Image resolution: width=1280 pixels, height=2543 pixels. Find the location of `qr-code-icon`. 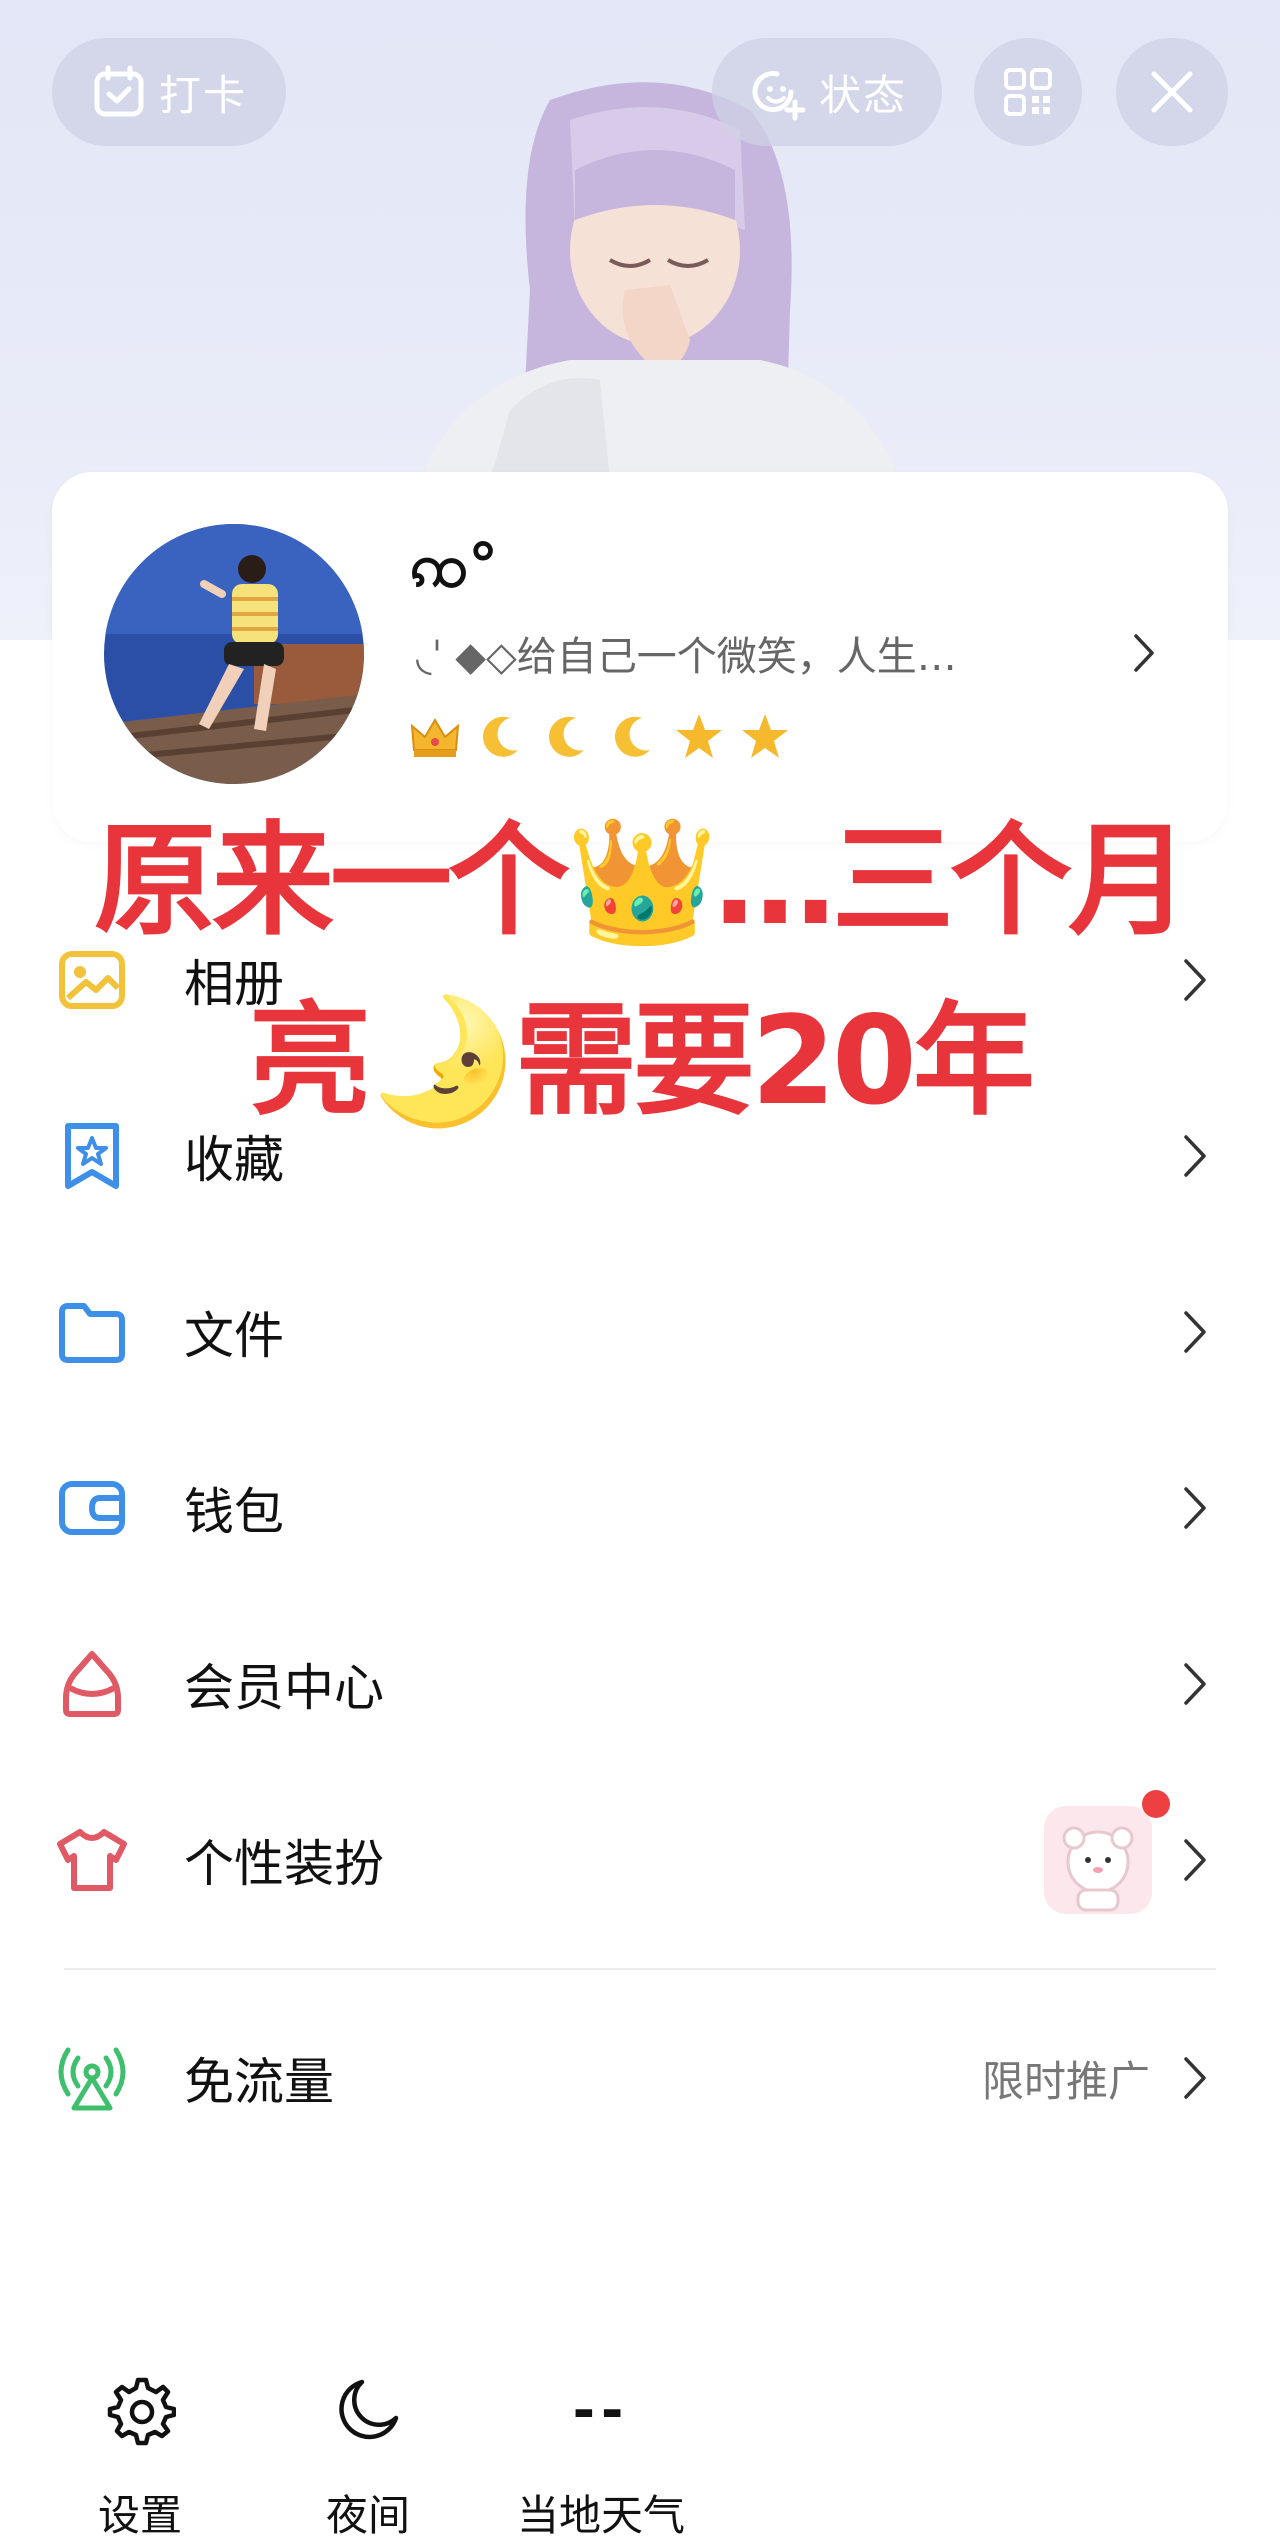

qr-code-icon is located at coordinates (1028, 92).